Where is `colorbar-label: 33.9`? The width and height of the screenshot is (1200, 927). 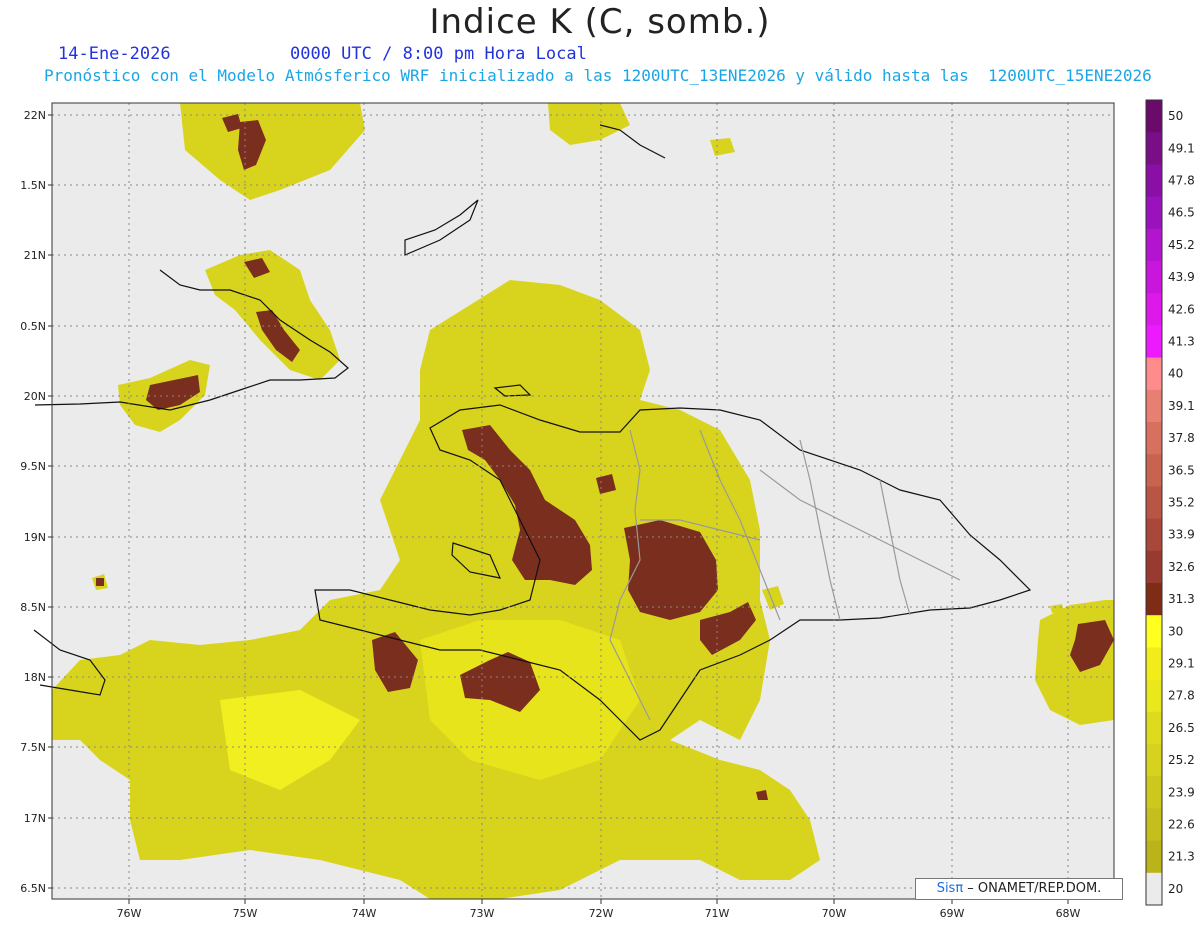
colorbar-label: 33.9 is located at coordinates (1181, 535).